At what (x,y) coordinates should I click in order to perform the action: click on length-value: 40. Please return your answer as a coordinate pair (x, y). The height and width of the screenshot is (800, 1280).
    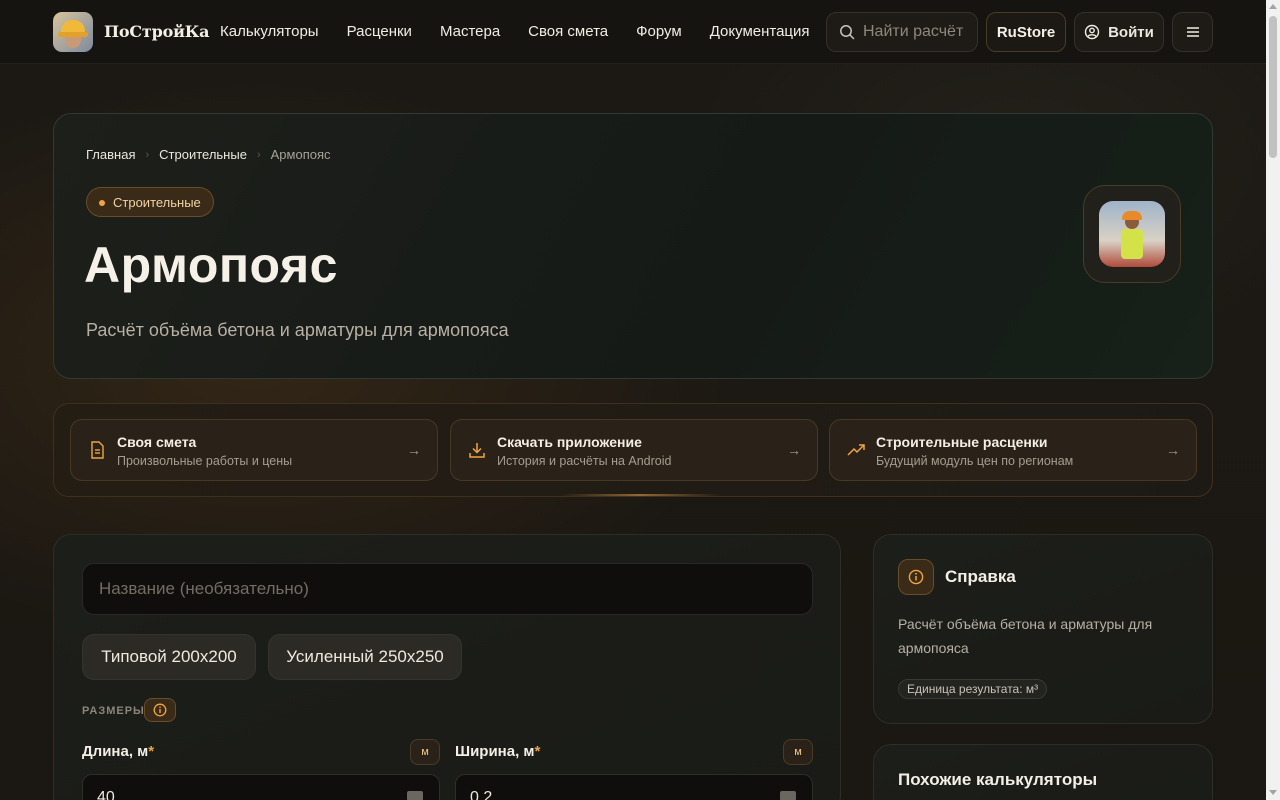
    Looking at the image, I should click on (106, 794).